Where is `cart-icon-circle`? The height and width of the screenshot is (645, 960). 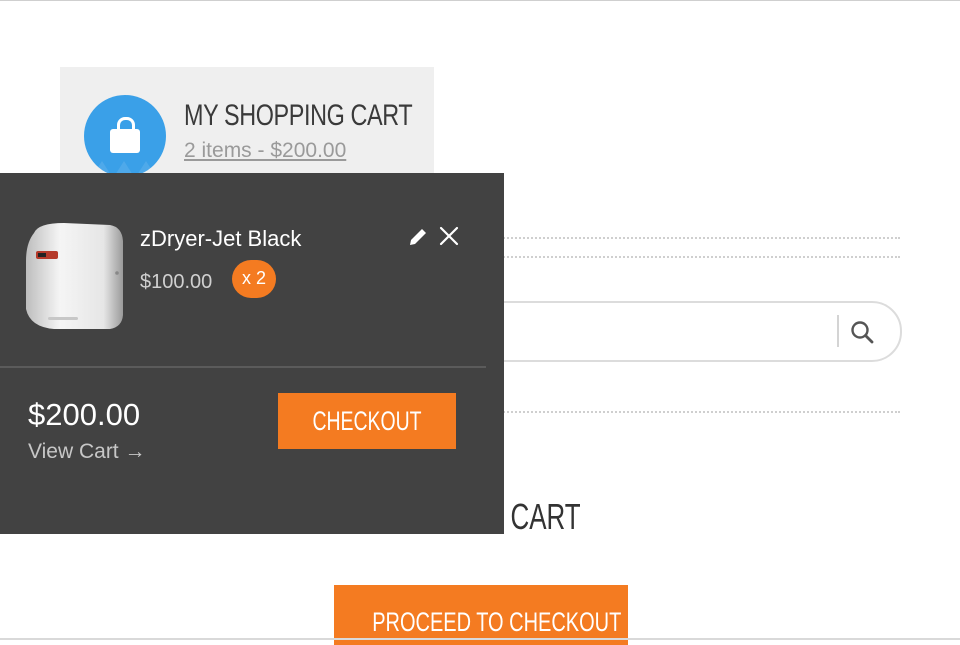 cart-icon-circle is located at coordinates (125, 136).